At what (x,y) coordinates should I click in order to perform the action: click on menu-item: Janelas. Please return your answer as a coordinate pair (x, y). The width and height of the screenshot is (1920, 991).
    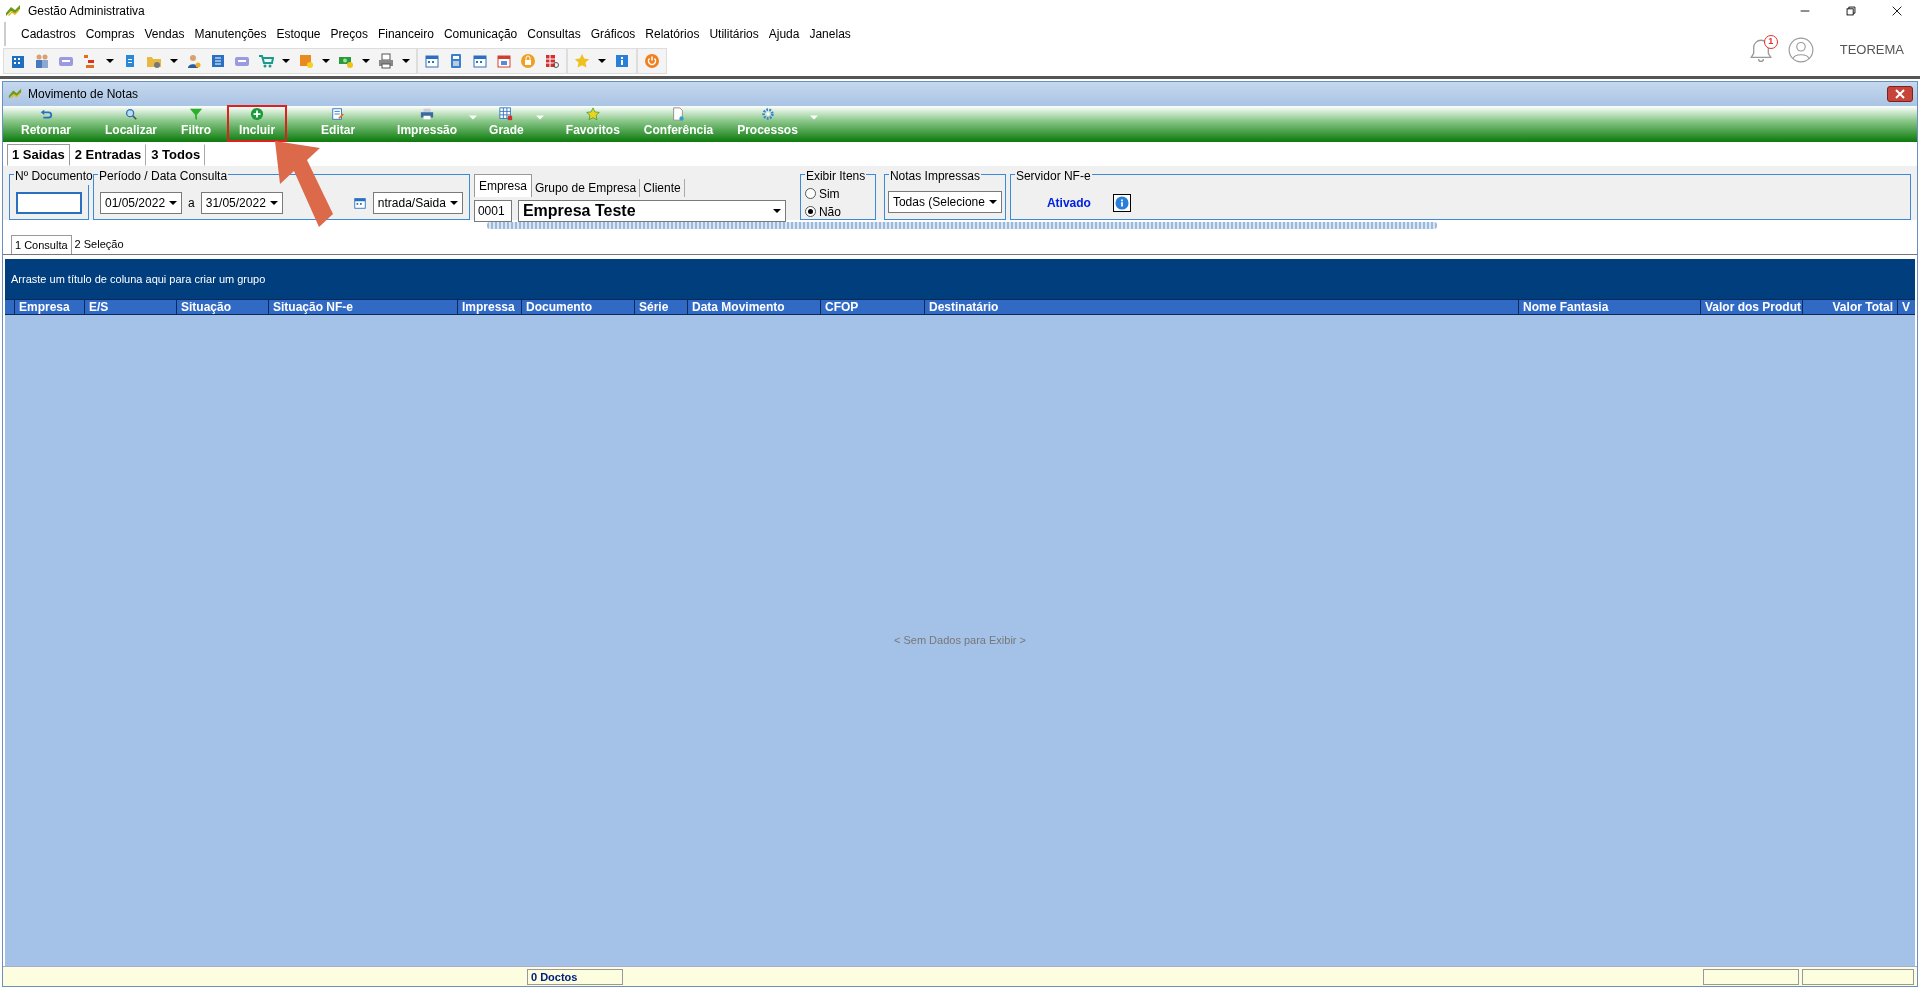
    Looking at the image, I should click on (830, 34).